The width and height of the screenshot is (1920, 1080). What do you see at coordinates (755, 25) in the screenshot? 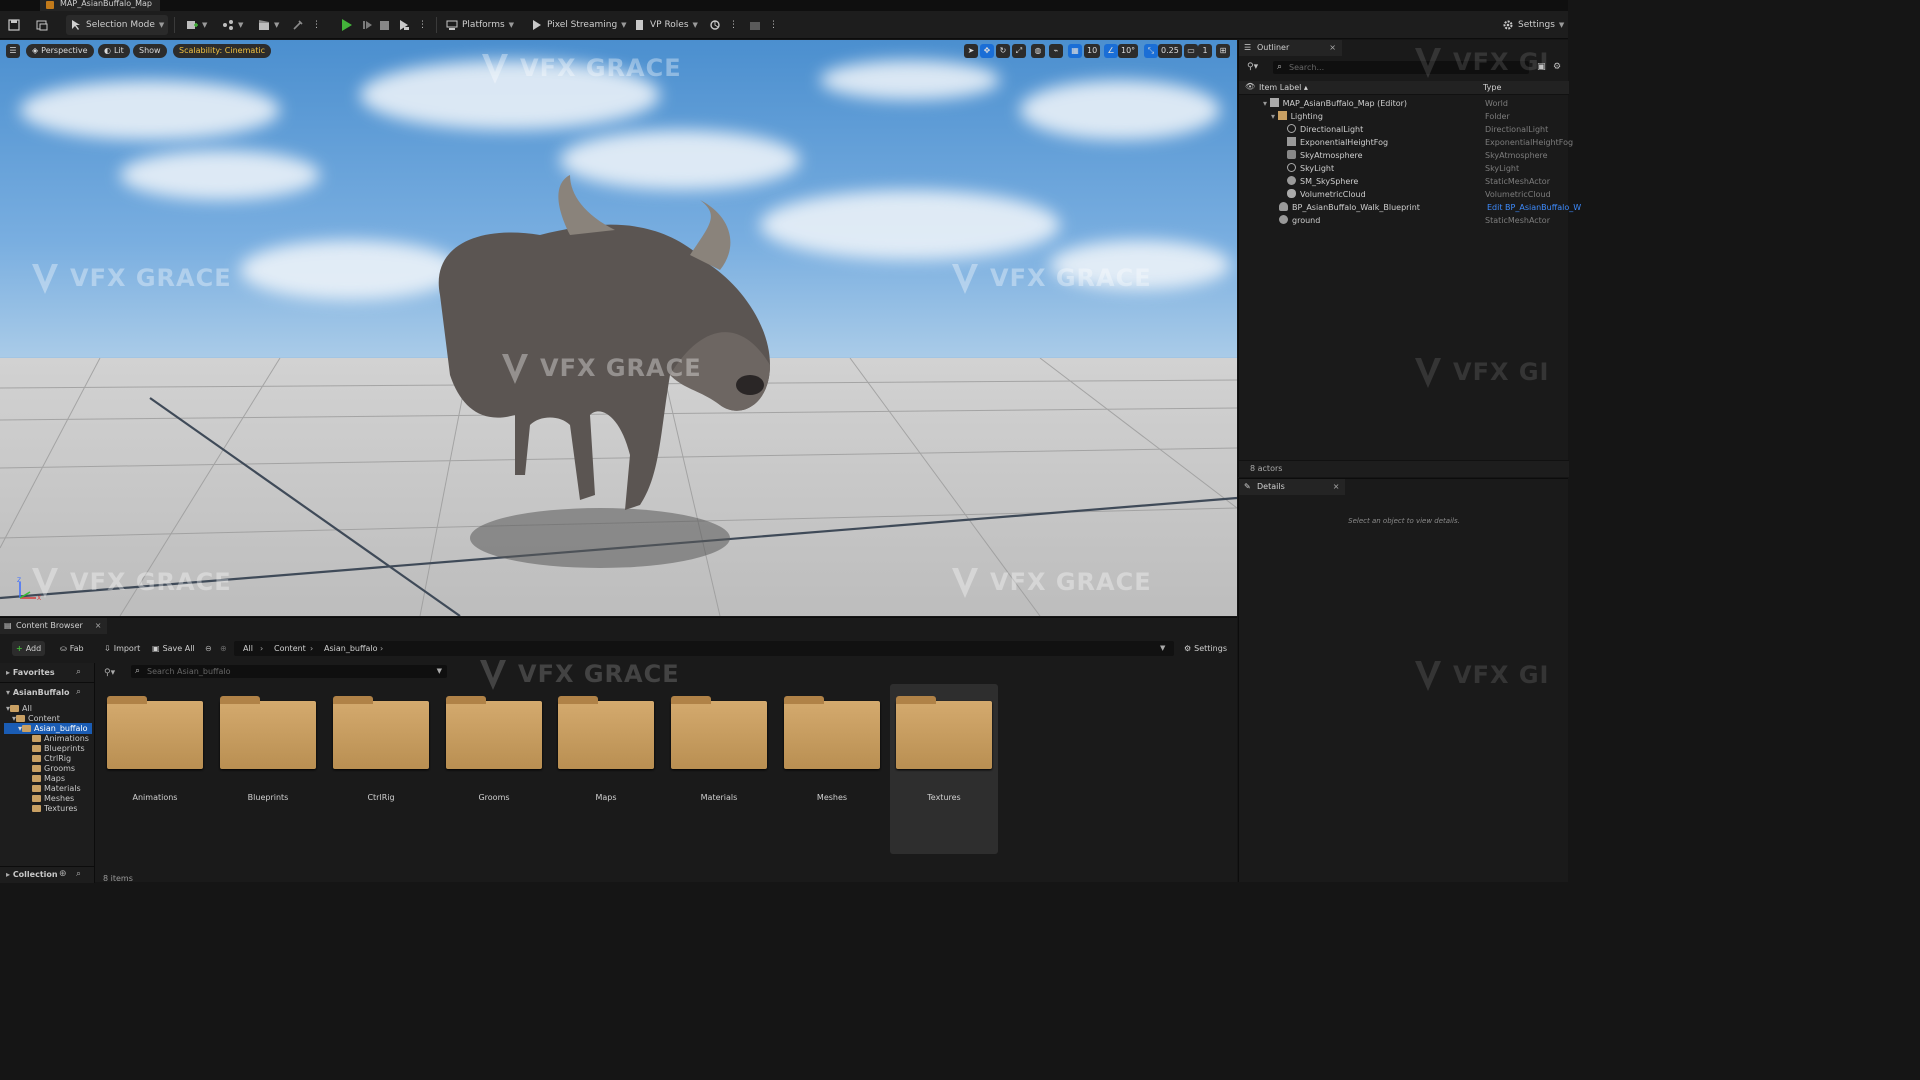
I see `layout-icon` at bounding box center [755, 25].